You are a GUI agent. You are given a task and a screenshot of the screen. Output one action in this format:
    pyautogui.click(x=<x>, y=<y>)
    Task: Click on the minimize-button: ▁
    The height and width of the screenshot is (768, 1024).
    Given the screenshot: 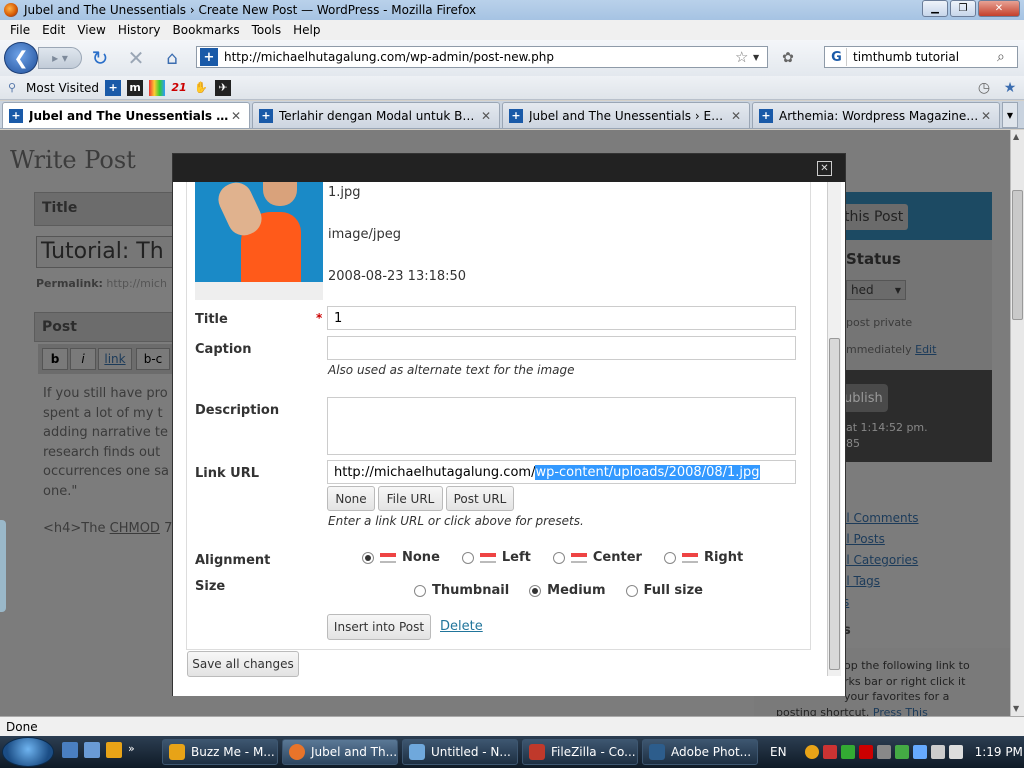 What is the action you would take?
    pyautogui.click(x=935, y=8)
    